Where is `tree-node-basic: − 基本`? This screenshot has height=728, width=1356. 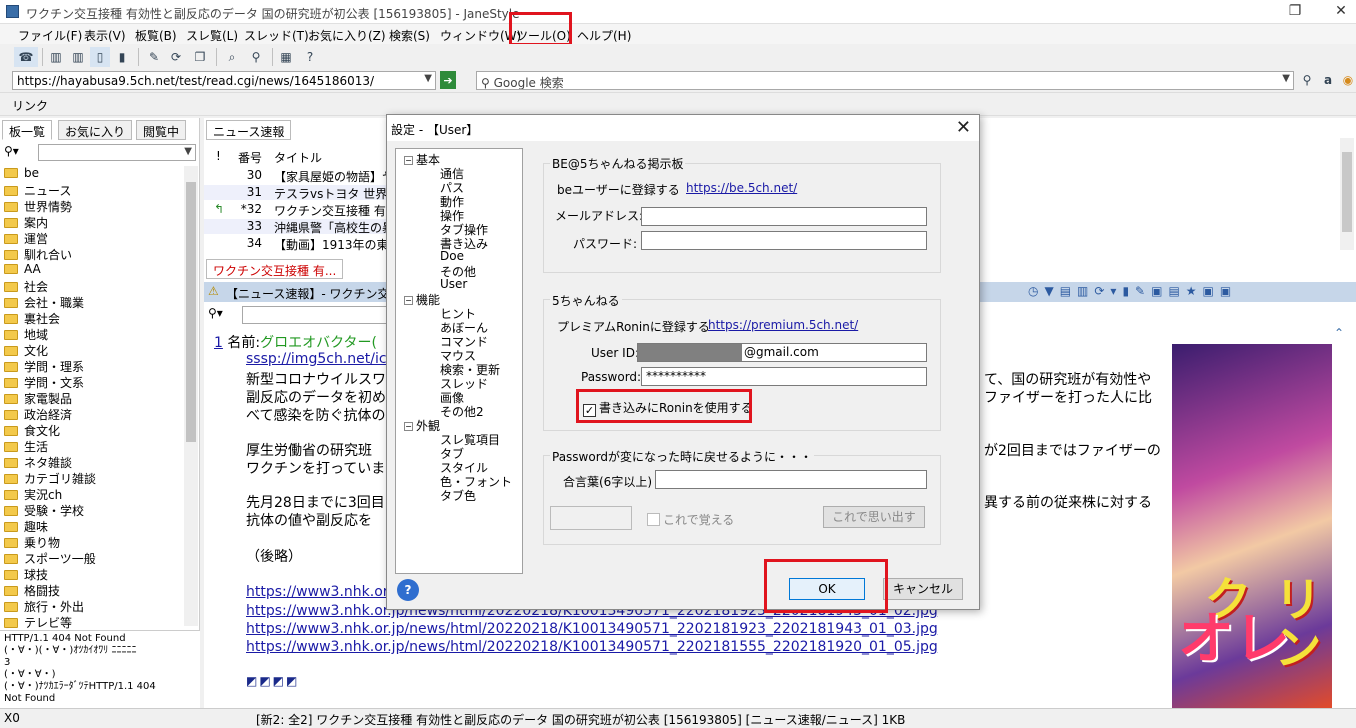 tree-node-basic: − 基本 is located at coordinates (422, 159).